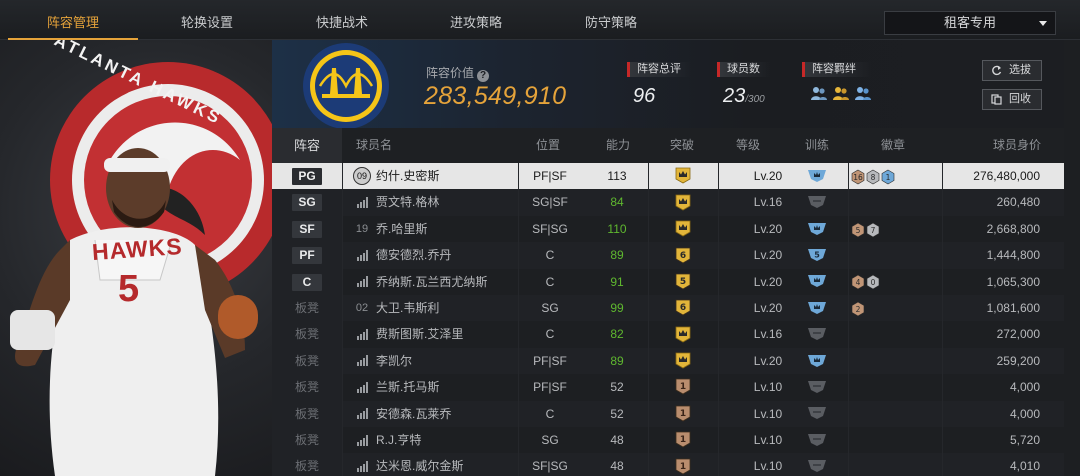 The image size is (1080, 476). What do you see at coordinates (73, 20) in the screenshot?
I see `tab-lineup: 阵容管理` at bounding box center [73, 20].